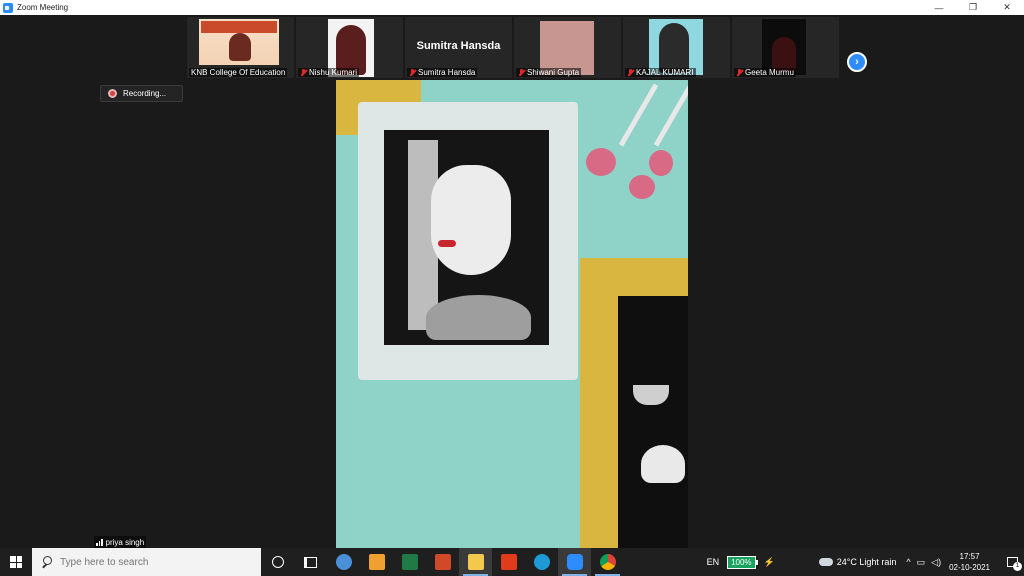 The height and width of the screenshot is (576, 1024). I want to click on clock-date: 02-10-2021, so click(969, 567).